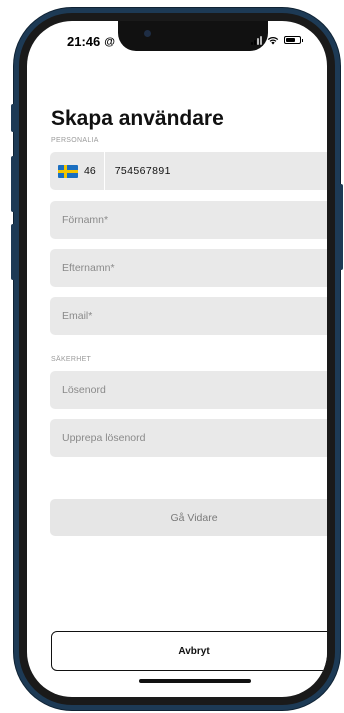  Describe the element at coordinates (147, 33) in the screenshot. I see `camera-icon` at that location.